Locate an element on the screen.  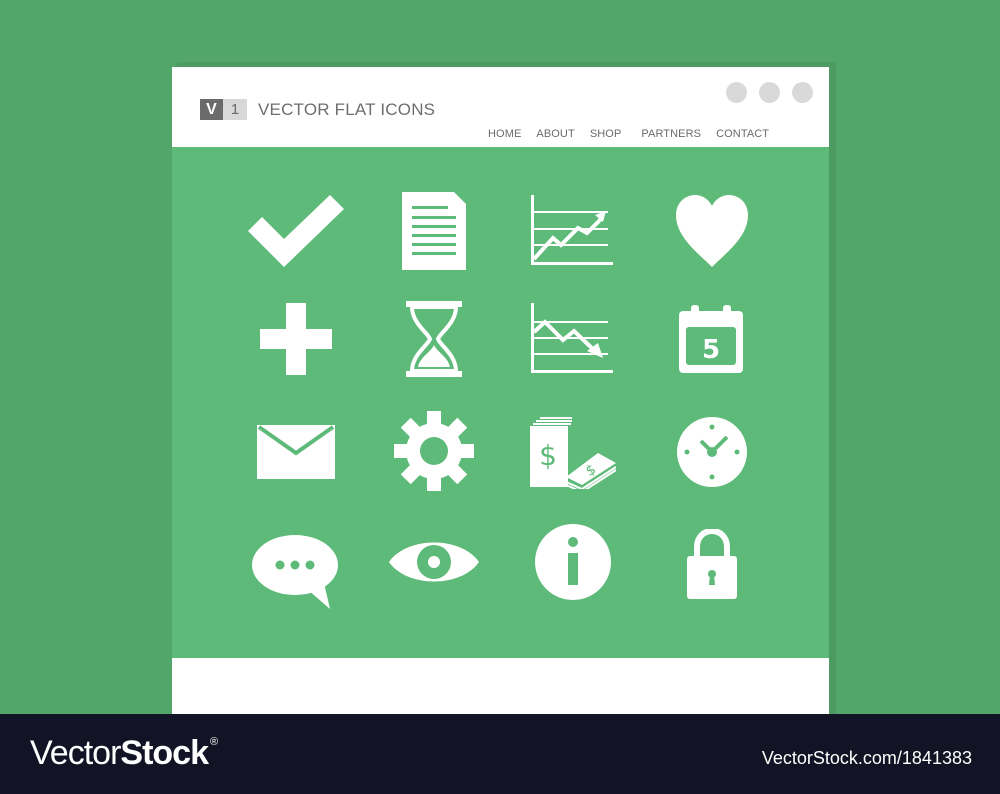
brand-light: Vector is located at coordinates (75, 753).